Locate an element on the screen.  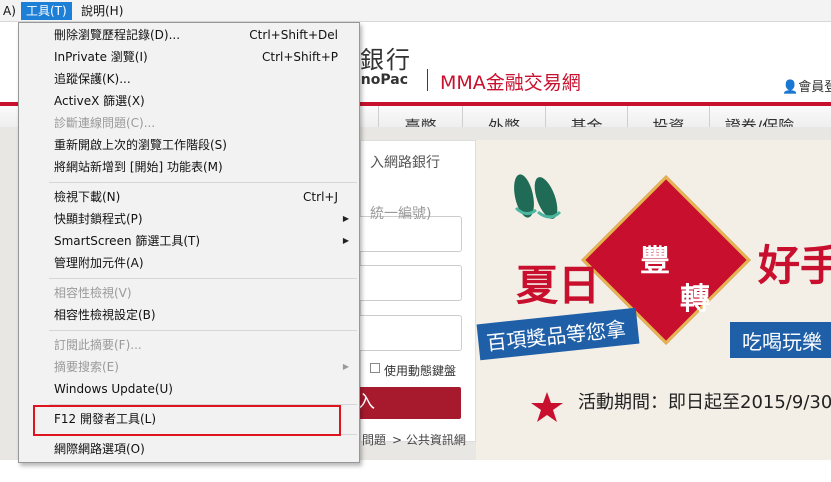
user-icon: 👤 is located at coordinates (790, 87).